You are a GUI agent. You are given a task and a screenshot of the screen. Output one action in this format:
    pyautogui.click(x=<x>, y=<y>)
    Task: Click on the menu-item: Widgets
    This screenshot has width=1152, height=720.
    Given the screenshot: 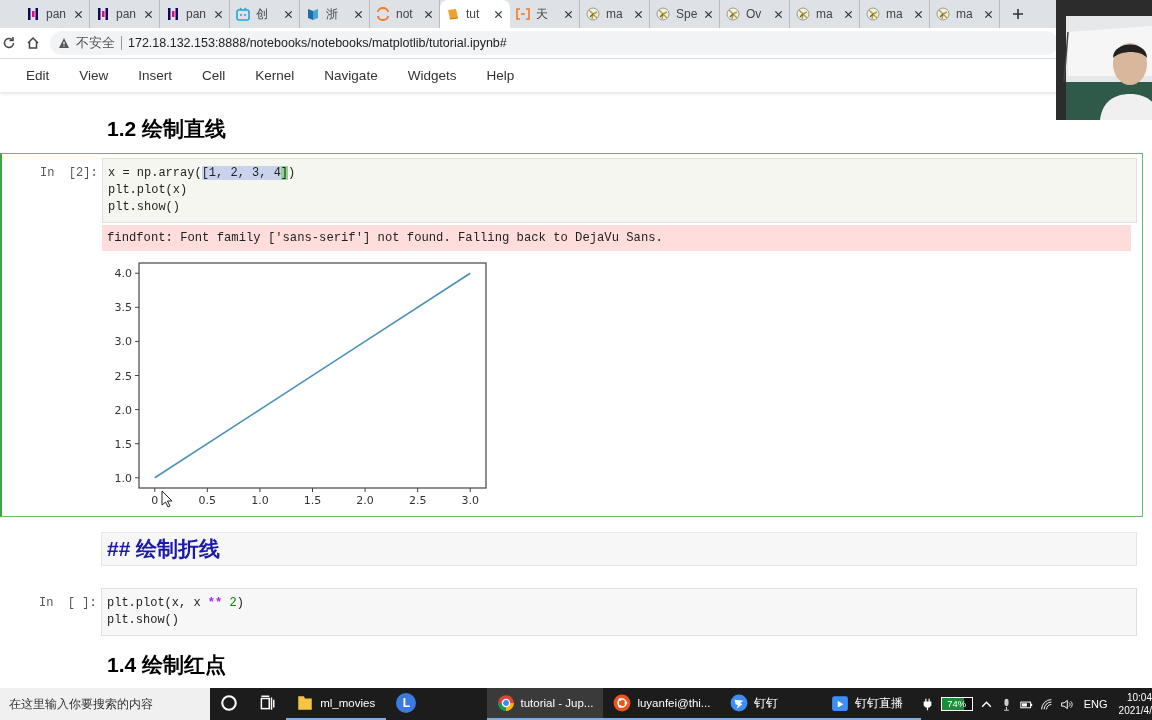 What is the action you would take?
    pyautogui.click(x=432, y=75)
    